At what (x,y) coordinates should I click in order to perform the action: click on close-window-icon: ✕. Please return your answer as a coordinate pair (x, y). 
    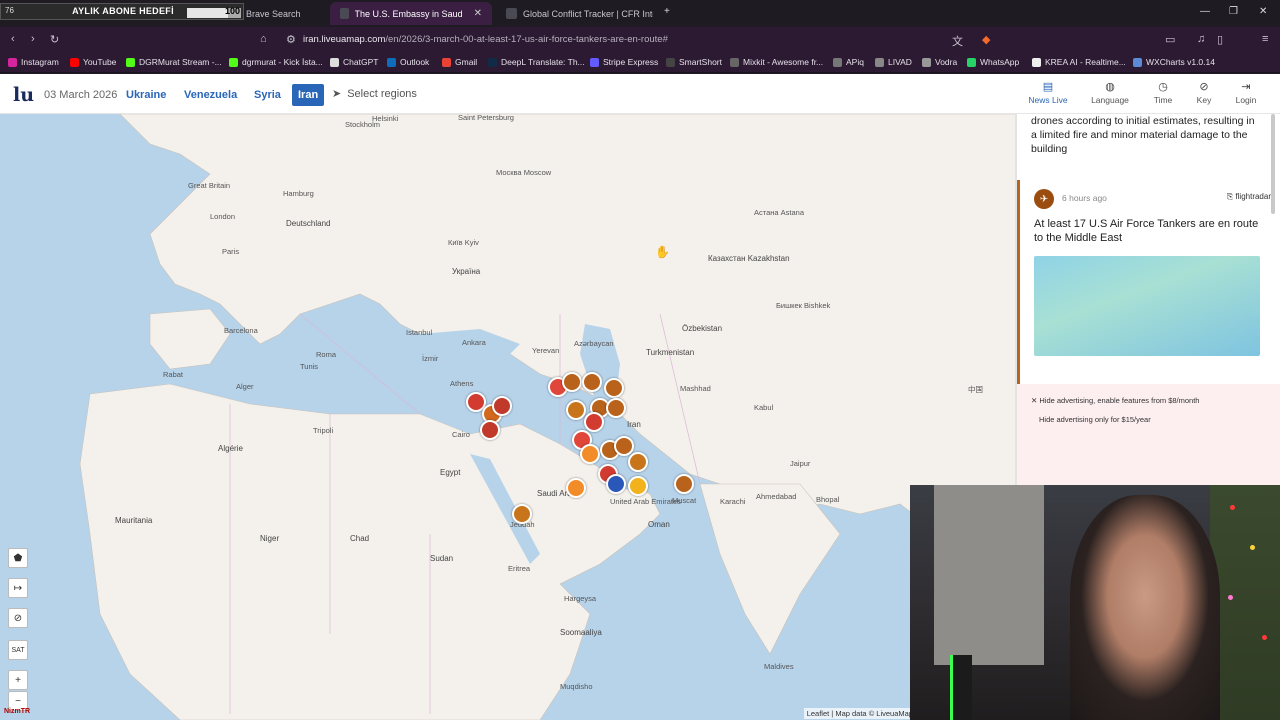
    Looking at the image, I should click on (1263, 11).